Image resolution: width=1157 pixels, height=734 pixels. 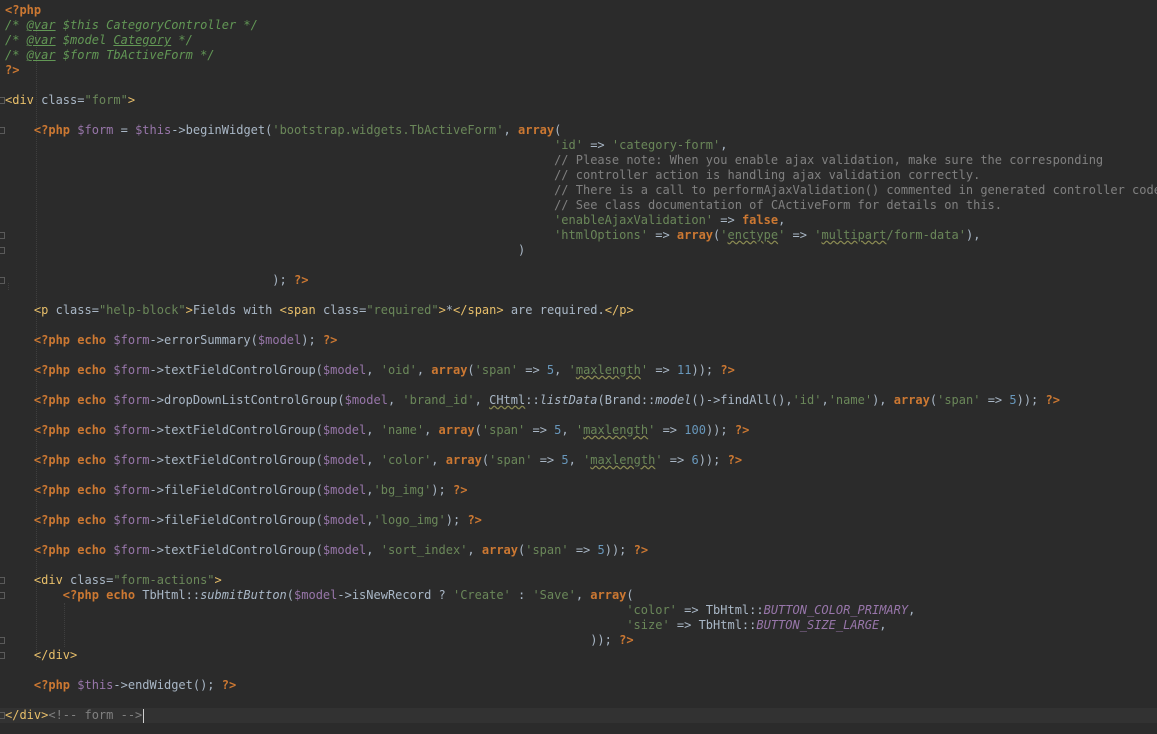 I want to click on code-line: )); ?>, so click(x=578, y=640).